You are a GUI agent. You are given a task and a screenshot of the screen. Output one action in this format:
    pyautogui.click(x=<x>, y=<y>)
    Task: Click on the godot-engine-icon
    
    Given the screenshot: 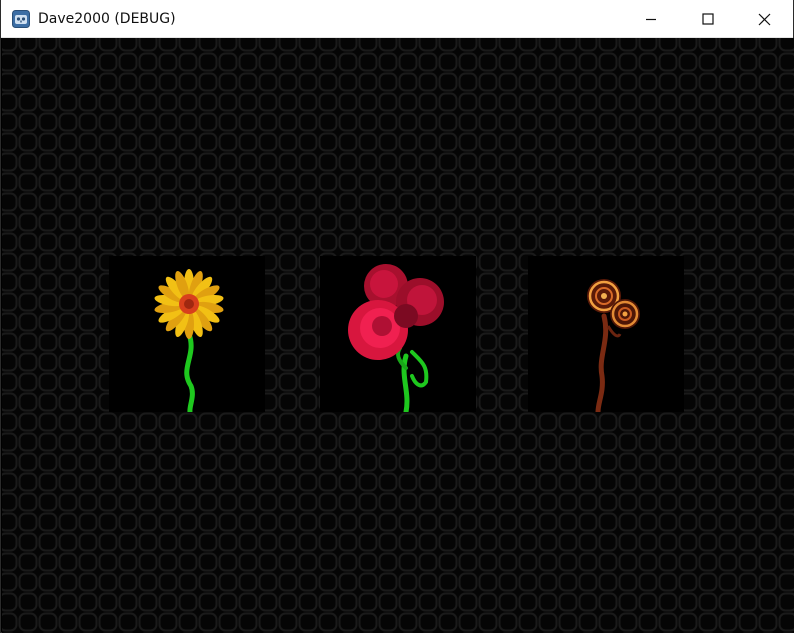 What is the action you would take?
    pyautogui.click(x=21, y=19)
    